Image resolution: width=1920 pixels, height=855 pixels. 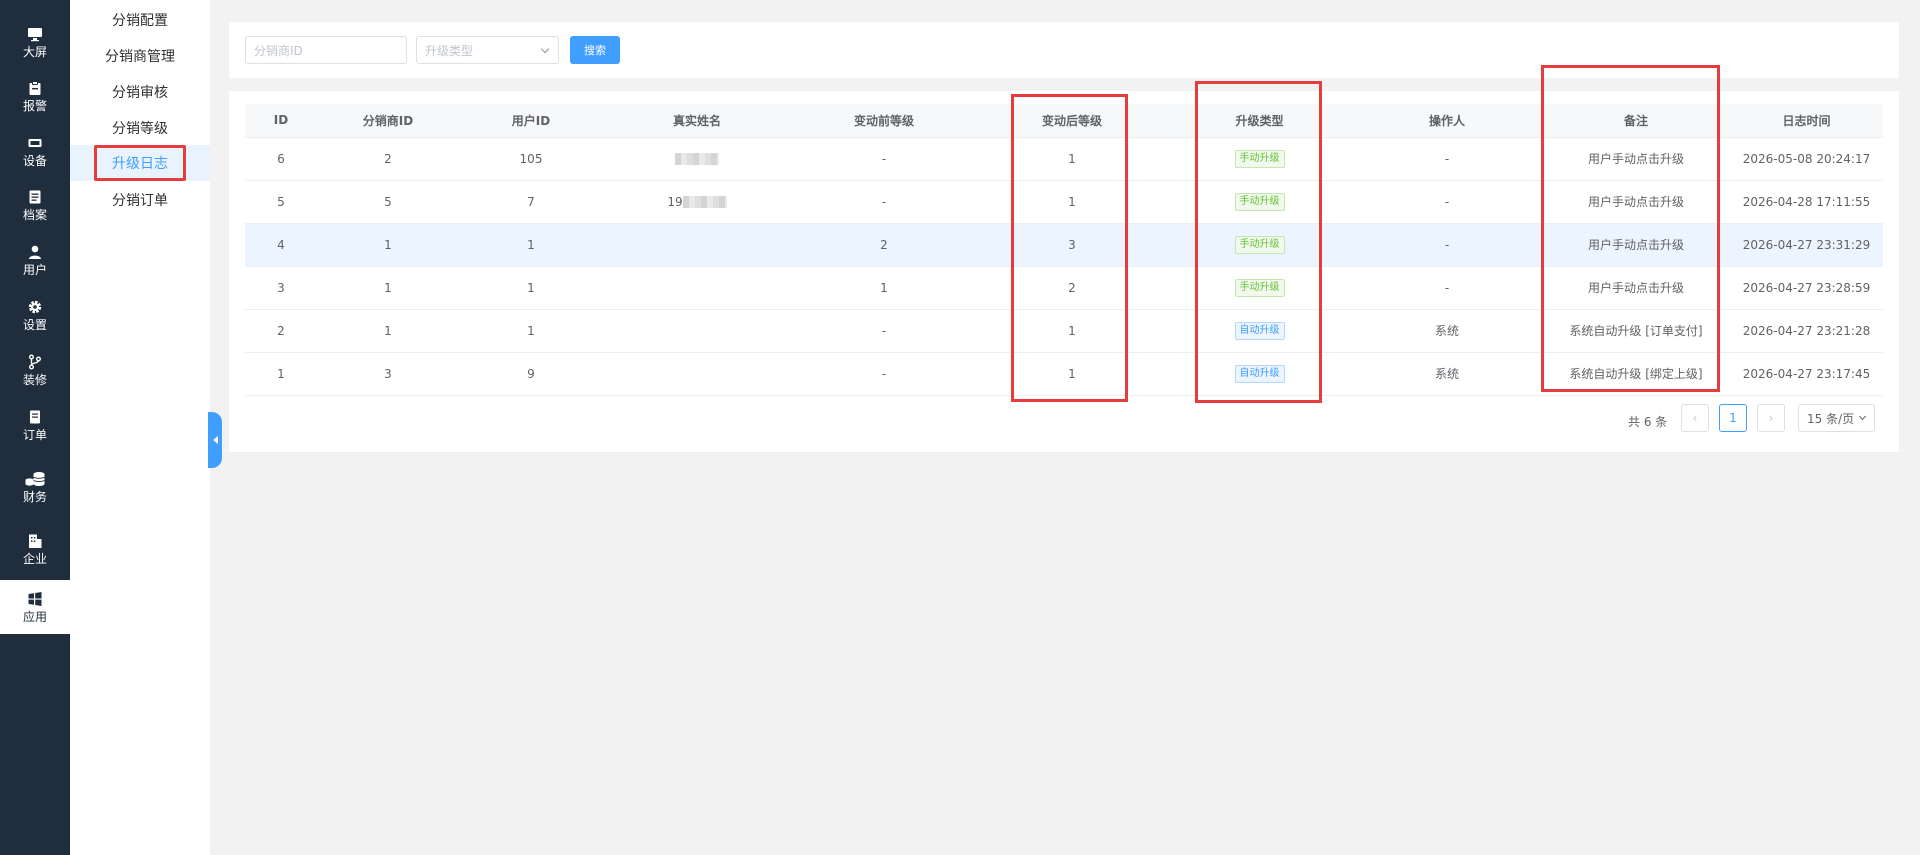 I want to click on submenu-item-orders: 分销订单, so click(x=140, y=200).